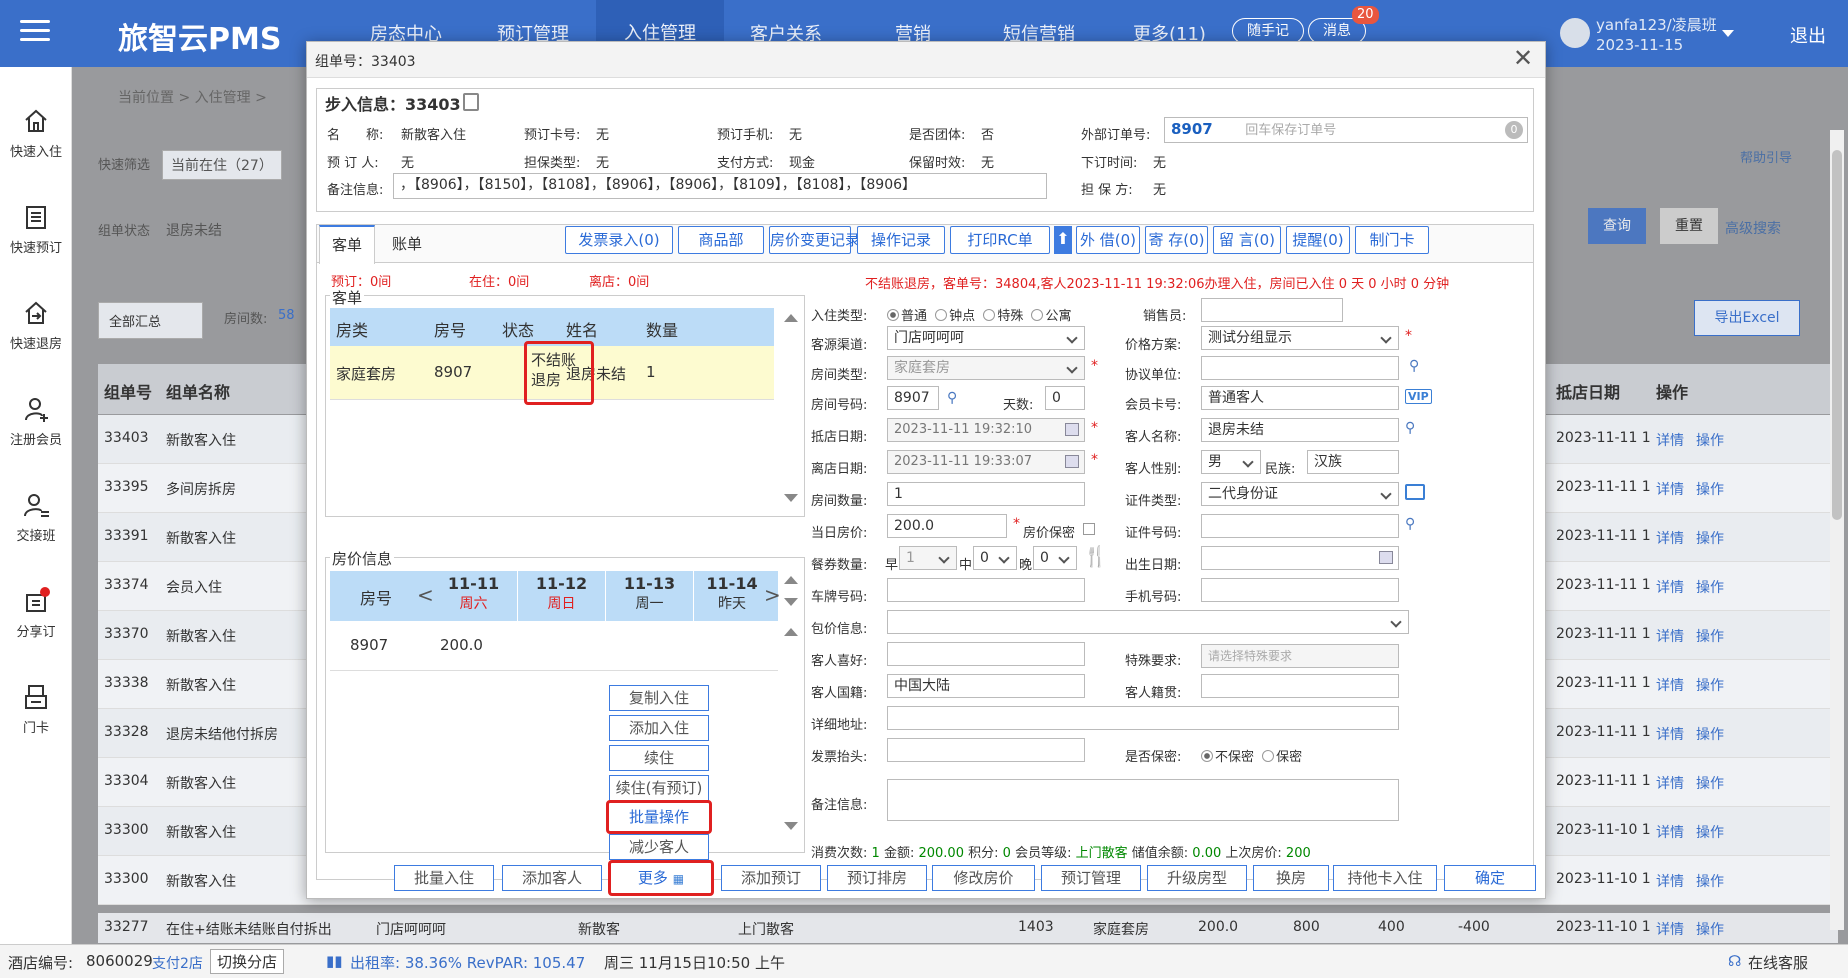 The width and height of the screenshot is (1848, 978). What do you see at coordinates (1300, 368) in the screenshot?
I see `agreement-unit-input` at bounding box center [1300, 368].